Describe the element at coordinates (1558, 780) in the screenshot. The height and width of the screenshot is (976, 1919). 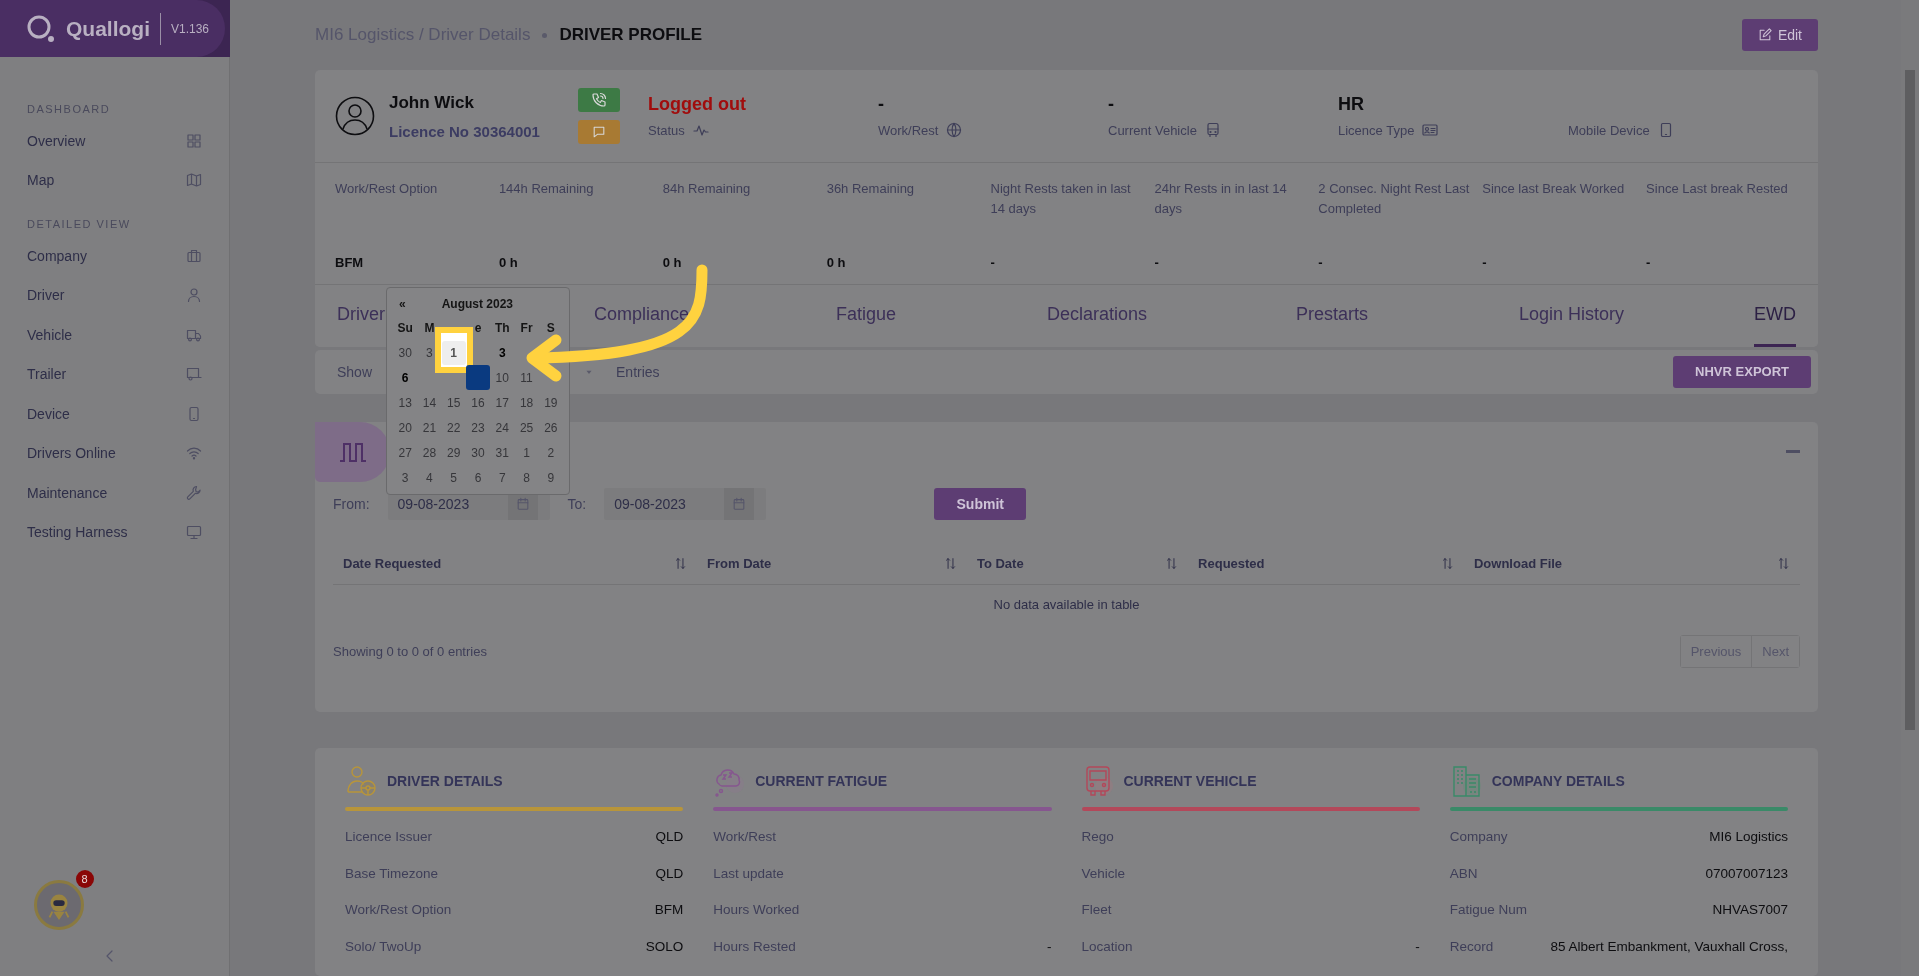
I see `section-title: COMPANY DETAILS` at that location.